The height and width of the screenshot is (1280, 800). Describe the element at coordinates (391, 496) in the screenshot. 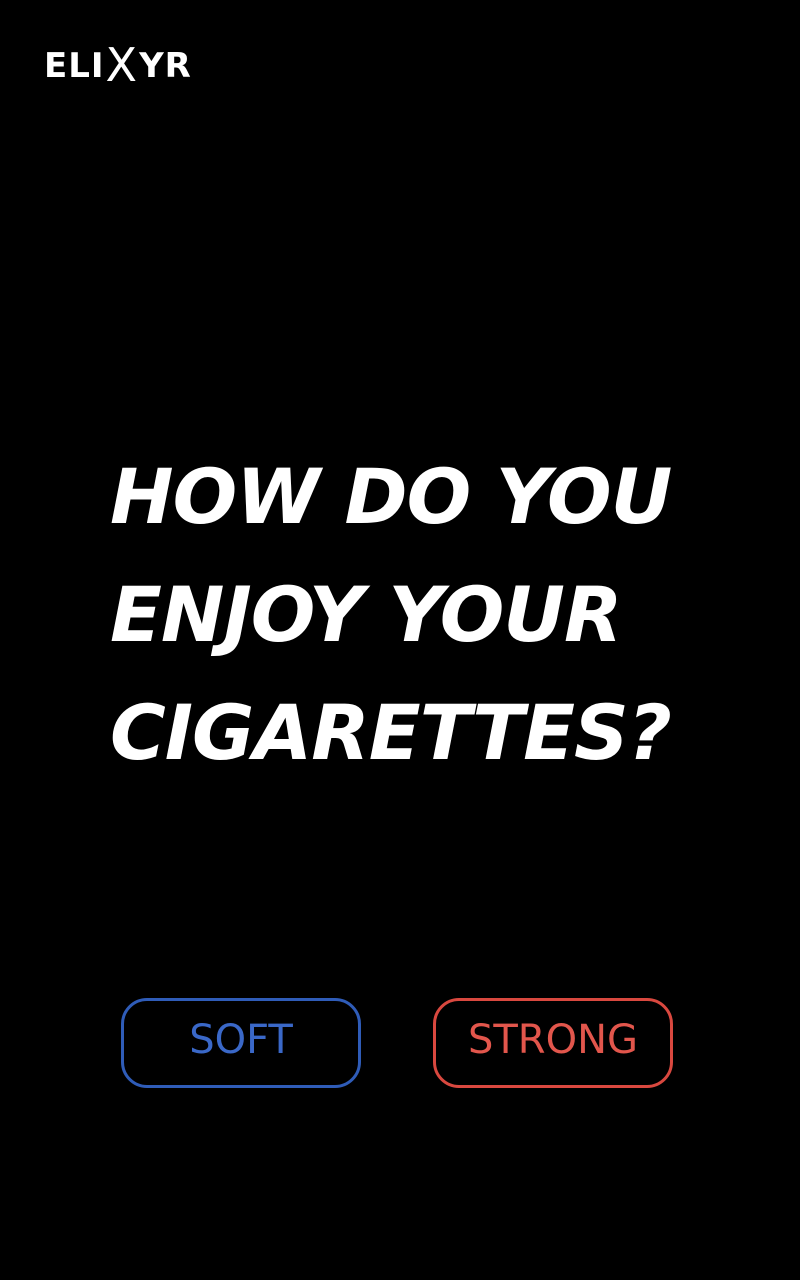

I see `question-line-1: HOW DO YOU` at that location.